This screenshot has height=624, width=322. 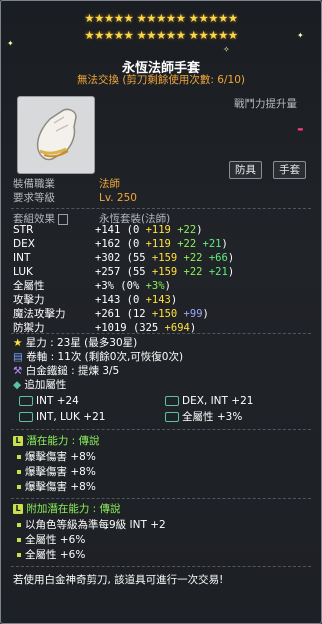 What do you see at coordinates (268, 168) in the screenshot?
I see `type-tags: 防具 手套` at bounding box center [268, 168].